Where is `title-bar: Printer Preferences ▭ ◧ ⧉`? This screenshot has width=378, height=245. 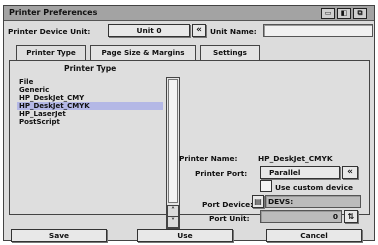 title-bar: Printer Preferences ▭ ◧ ⧉ is located at coordinates (189, 13).